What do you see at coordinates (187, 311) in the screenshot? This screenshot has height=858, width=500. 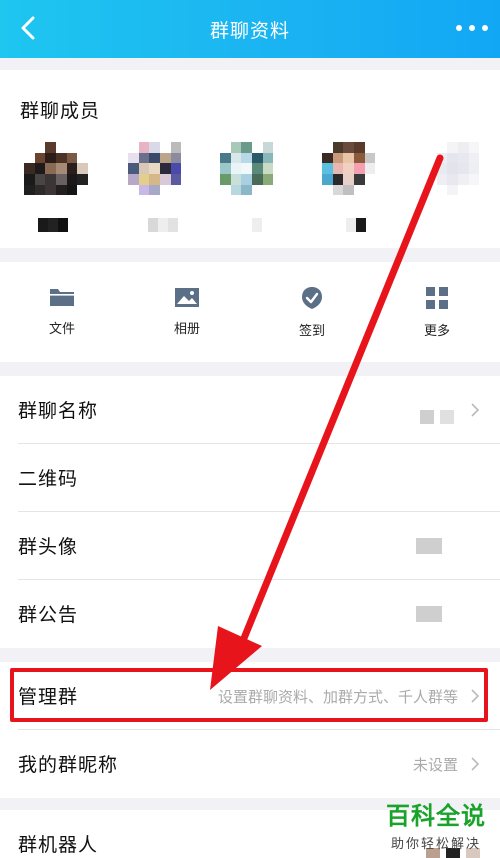 I see `tool-album: 相册` at bounding box center [187, 311].